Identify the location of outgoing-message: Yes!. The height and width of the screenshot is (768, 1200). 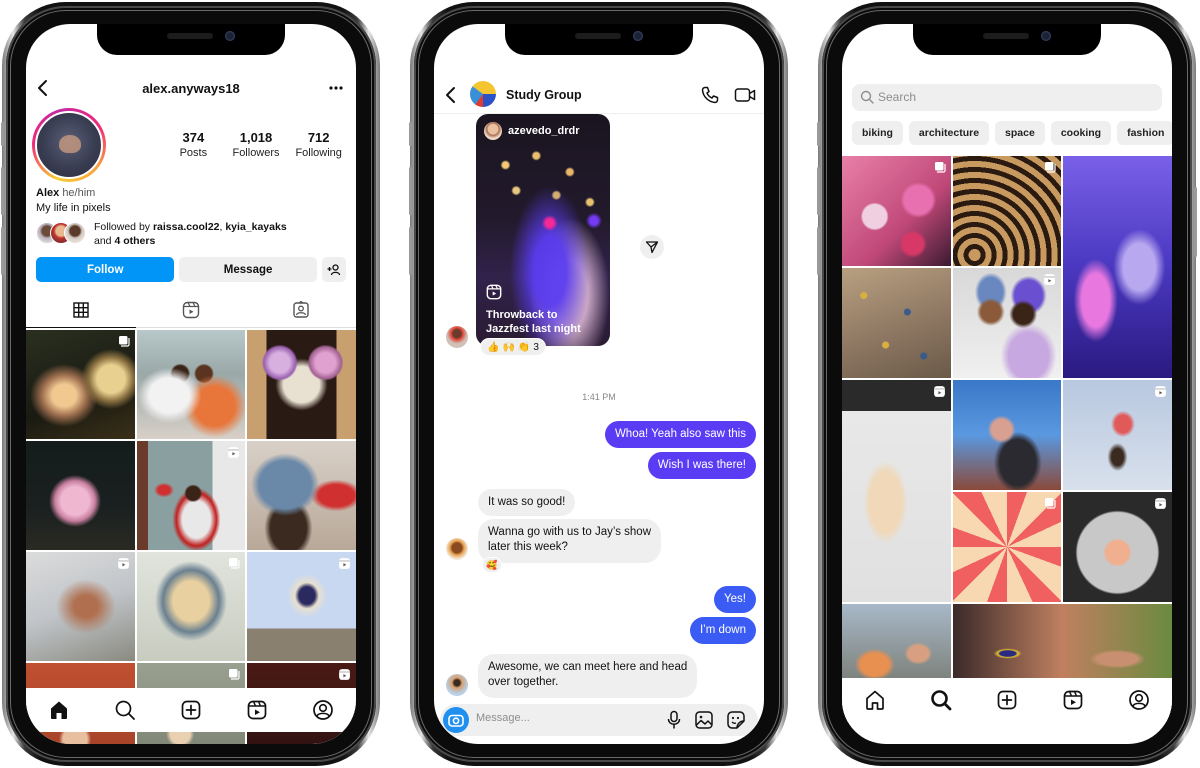
(735, 599).